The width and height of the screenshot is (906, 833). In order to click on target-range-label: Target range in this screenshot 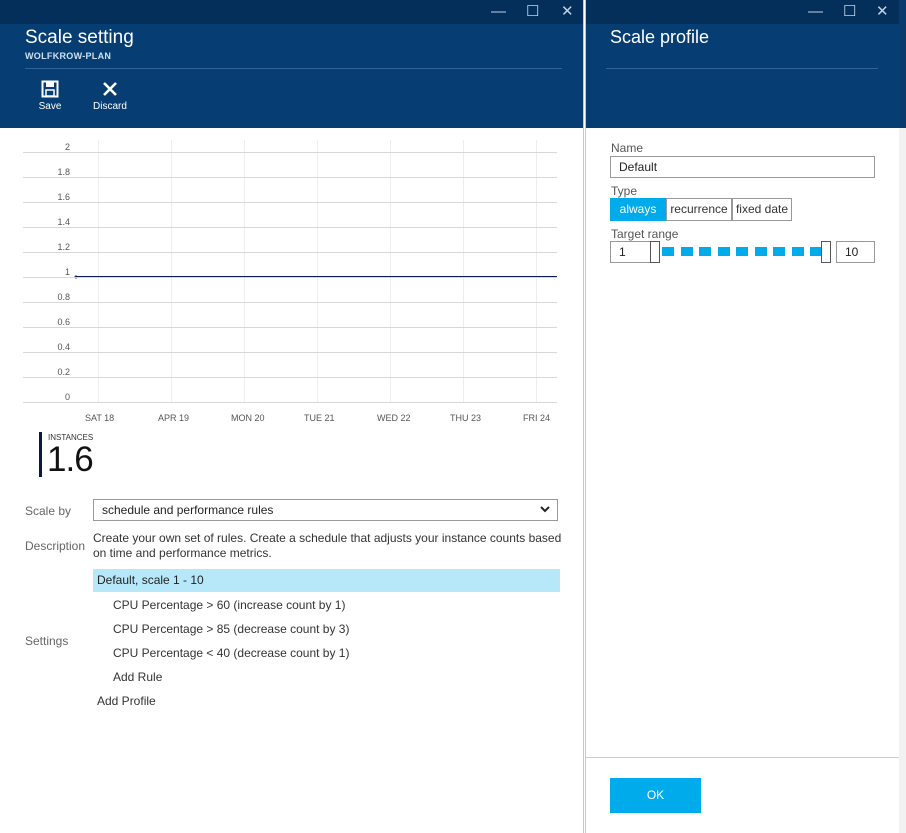, I will do `click(645, 234)`.